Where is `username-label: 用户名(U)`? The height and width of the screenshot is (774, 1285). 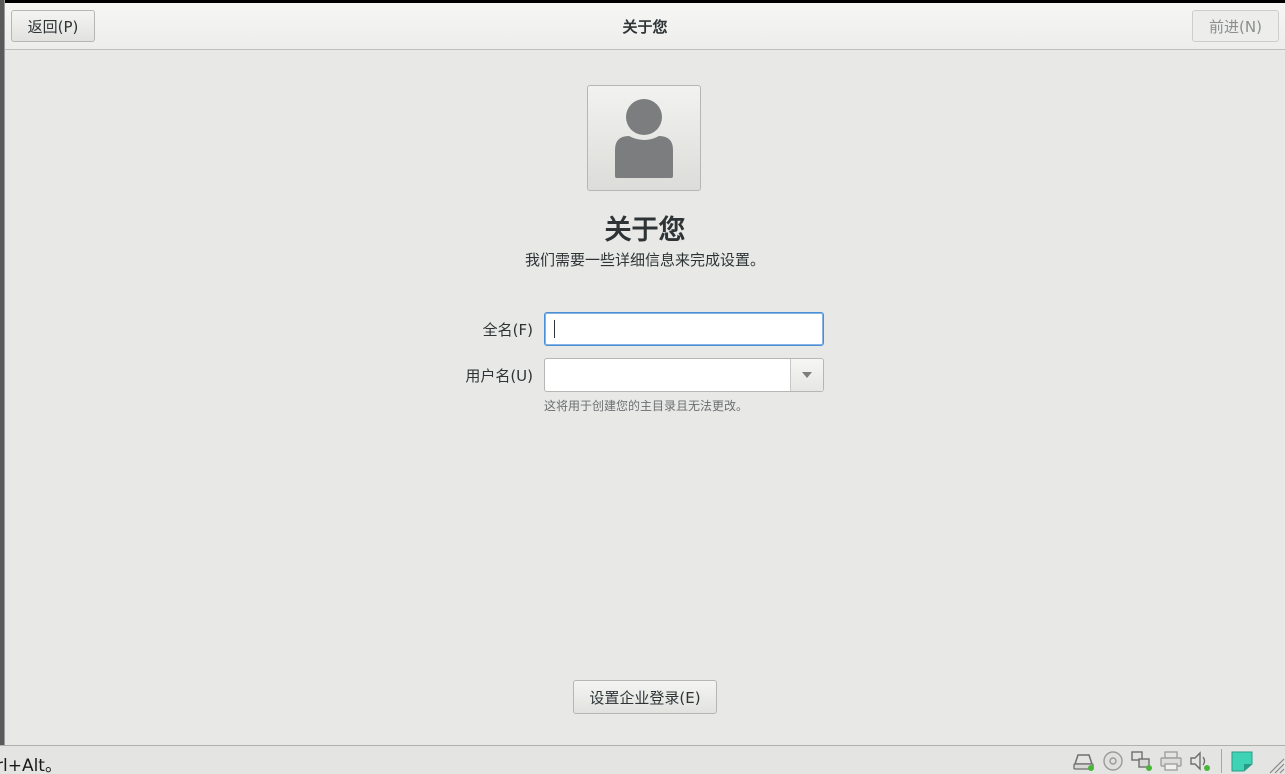
username-label: 用户名(U) is located at coordinates (499, 376).